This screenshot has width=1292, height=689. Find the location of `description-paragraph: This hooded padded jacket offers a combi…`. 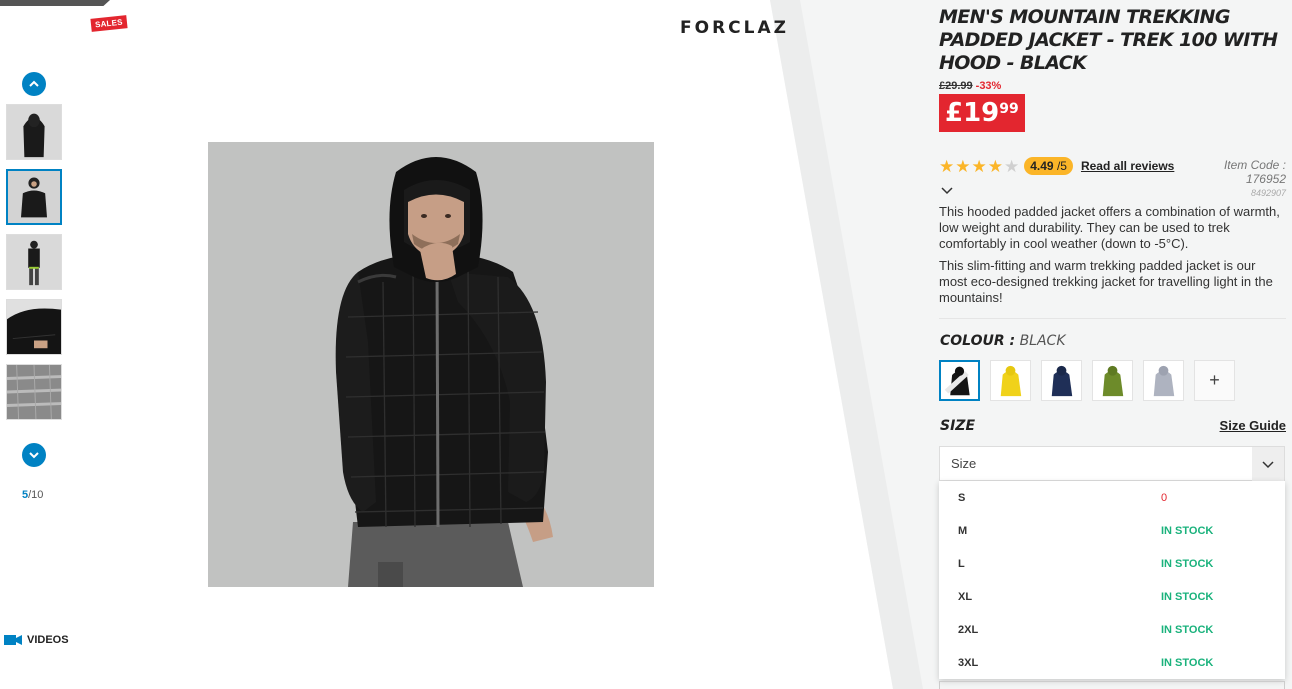

description-paragraph: This hooded padded jacket offers a combi… is located at coordinates (1109, 227).